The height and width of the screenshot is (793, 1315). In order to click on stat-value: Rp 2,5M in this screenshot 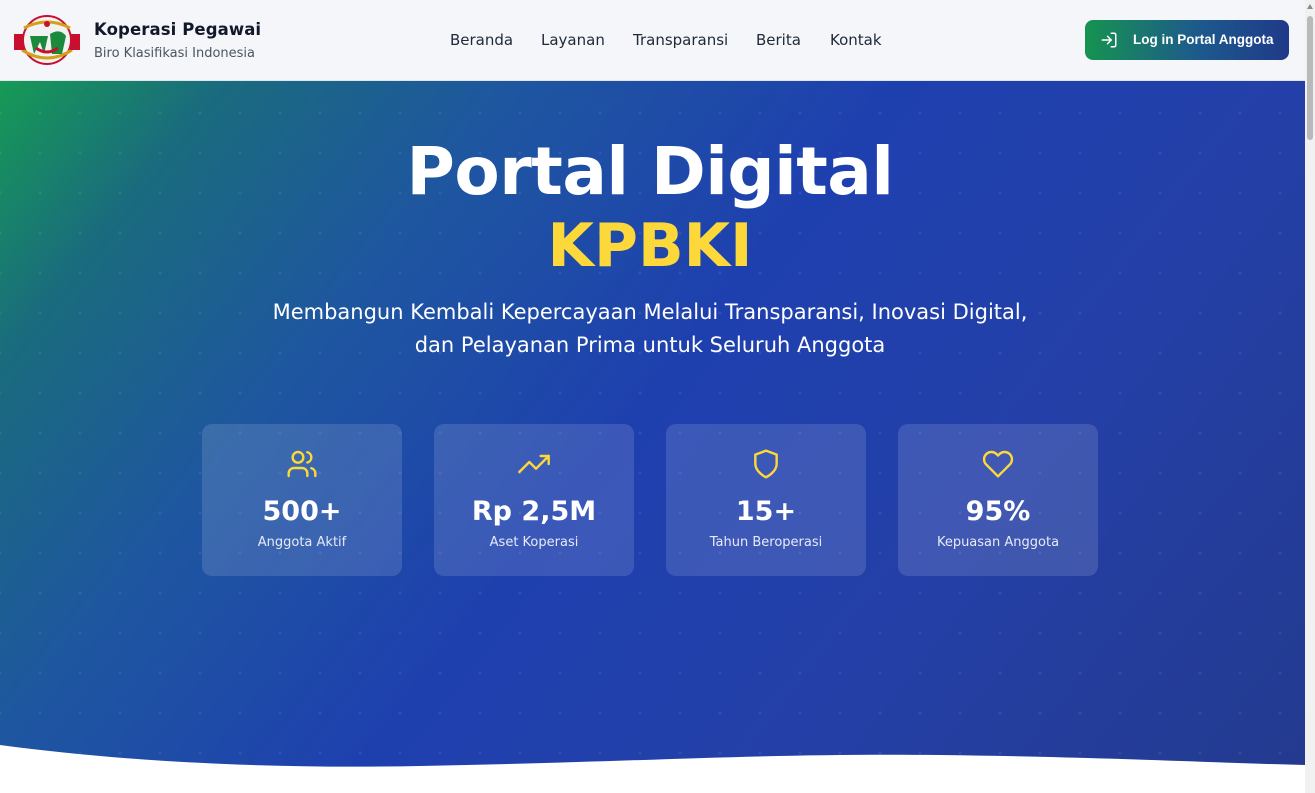, I will do `click(534, 511)`.